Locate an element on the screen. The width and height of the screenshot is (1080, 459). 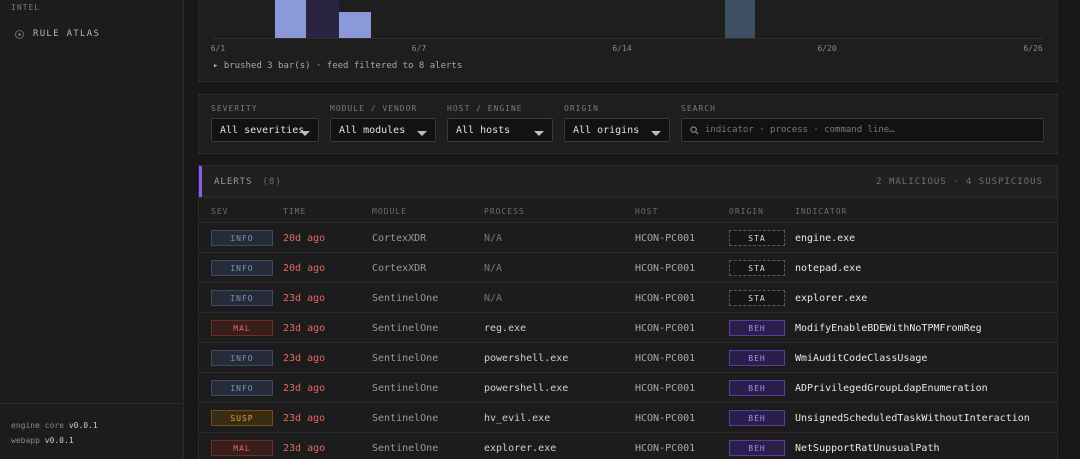
alert-process: hv_evil.exe is located at coordinates (517, 418).